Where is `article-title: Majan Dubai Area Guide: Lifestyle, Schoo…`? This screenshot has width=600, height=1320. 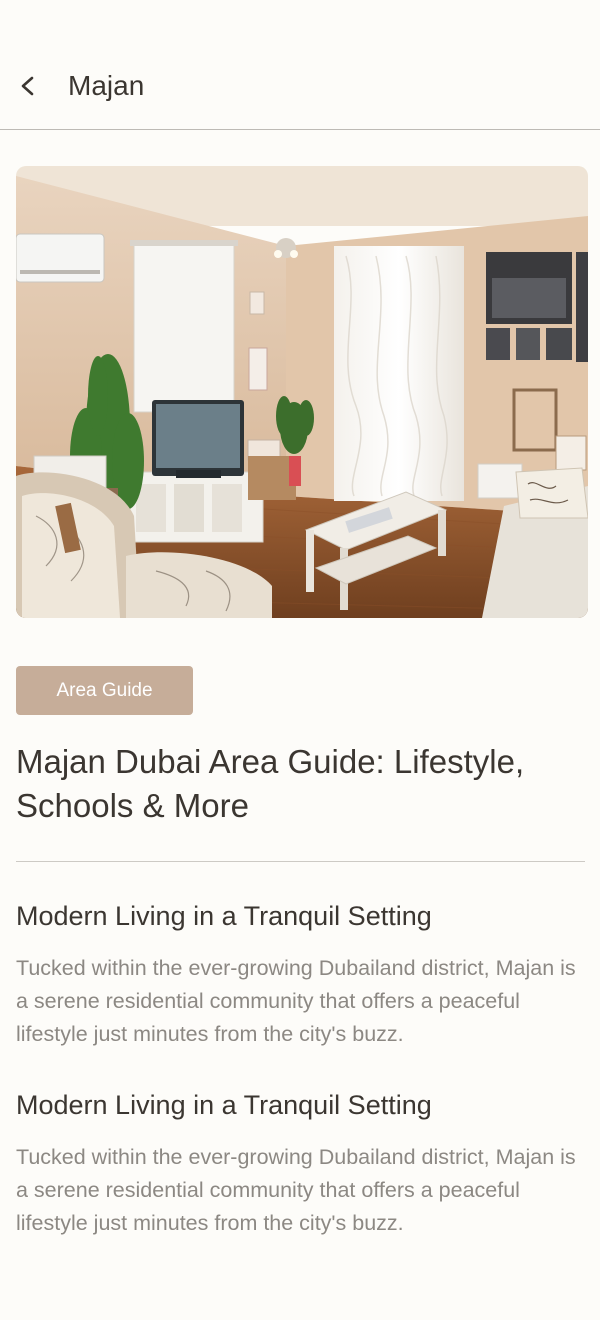
article-title: Majan Dubai Area Guide: Lifestyle, Schoo… is located at coordinates (270, 783).